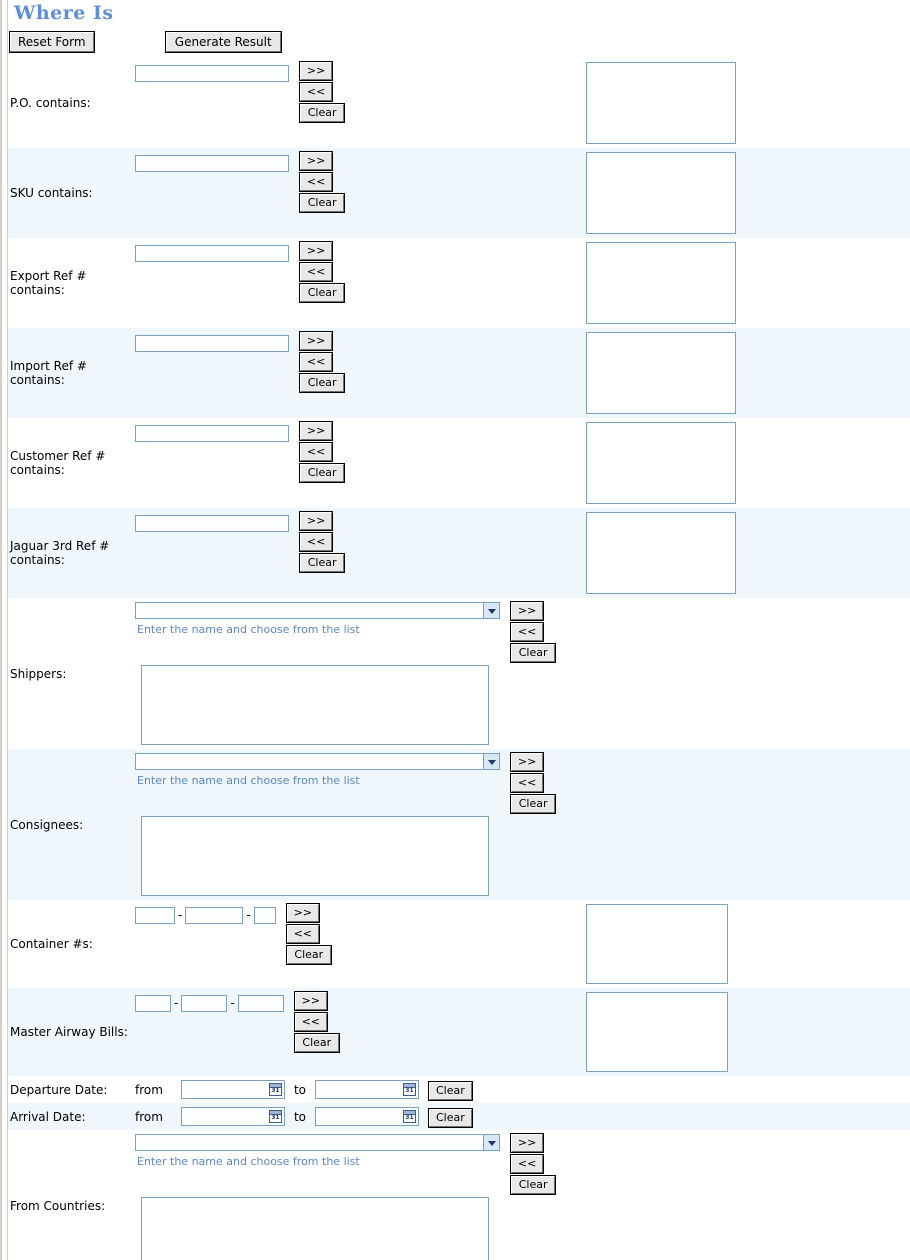 Image resolution: width=910 pixels, height=1260 pixels. What do you see at coordinates (260, 1003) in the screenshot?
I see `mawb-part3-input` at bounding box center [260, 1003].